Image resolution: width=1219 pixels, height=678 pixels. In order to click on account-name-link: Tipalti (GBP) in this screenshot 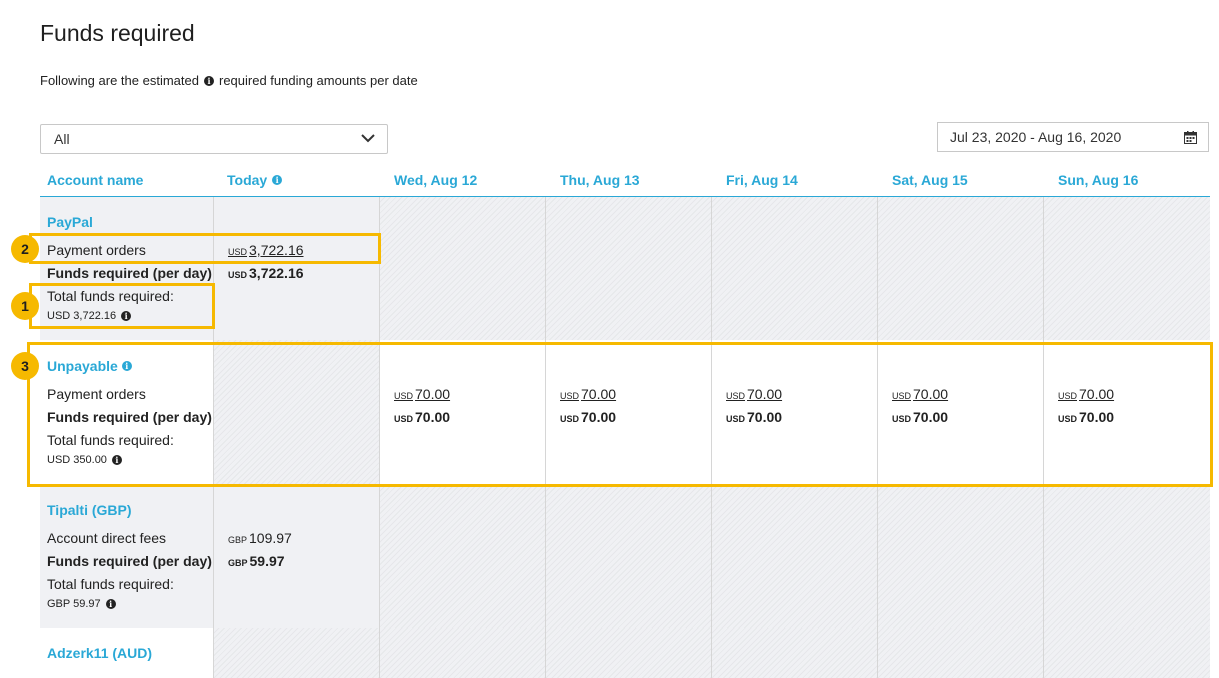, I will do `click(89, 510)`.